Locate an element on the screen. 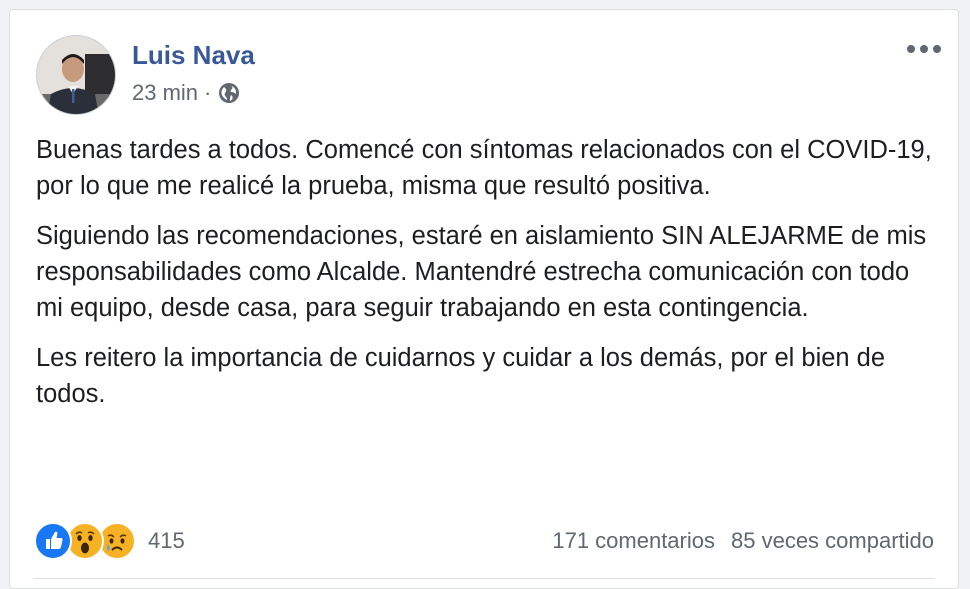 The image size is (970, 589). divider is located at coordinates (484, 578).